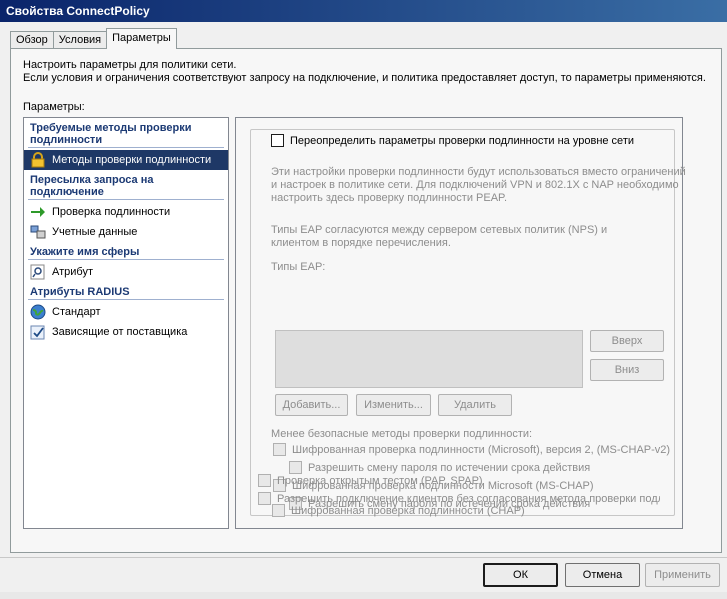 The height and width of the screenshot is (599, 727). Describe the element at coordinates (520, 575) in the screenshot. I see `ok-button: ОК` at that location.